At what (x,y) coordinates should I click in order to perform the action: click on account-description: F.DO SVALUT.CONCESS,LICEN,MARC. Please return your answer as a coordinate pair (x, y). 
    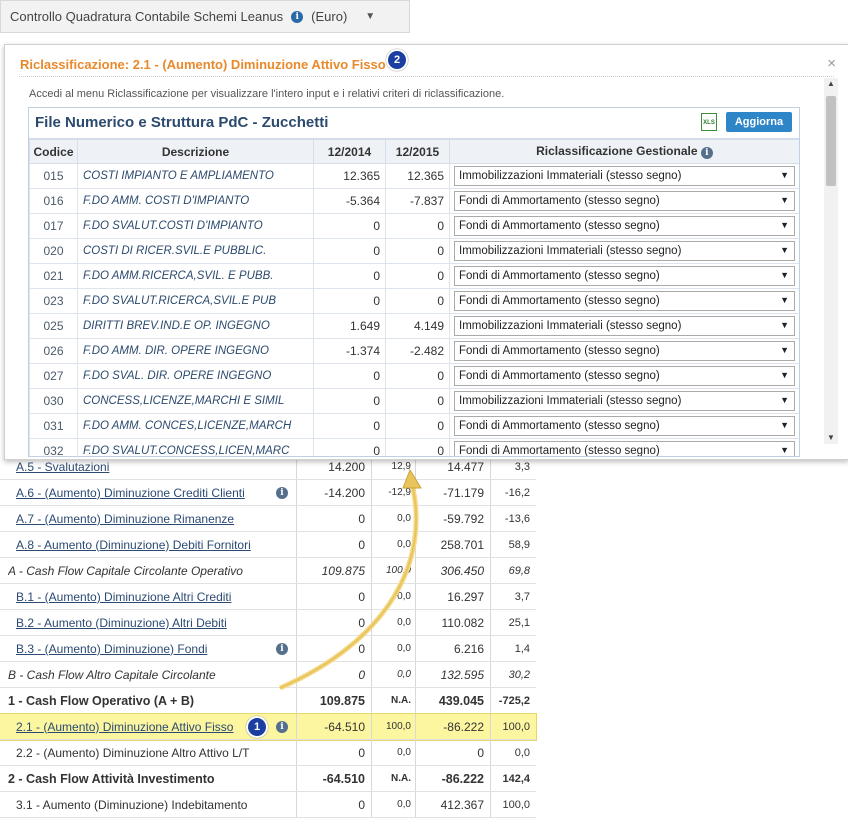
    Looking at the image, I should click on (195, 447).